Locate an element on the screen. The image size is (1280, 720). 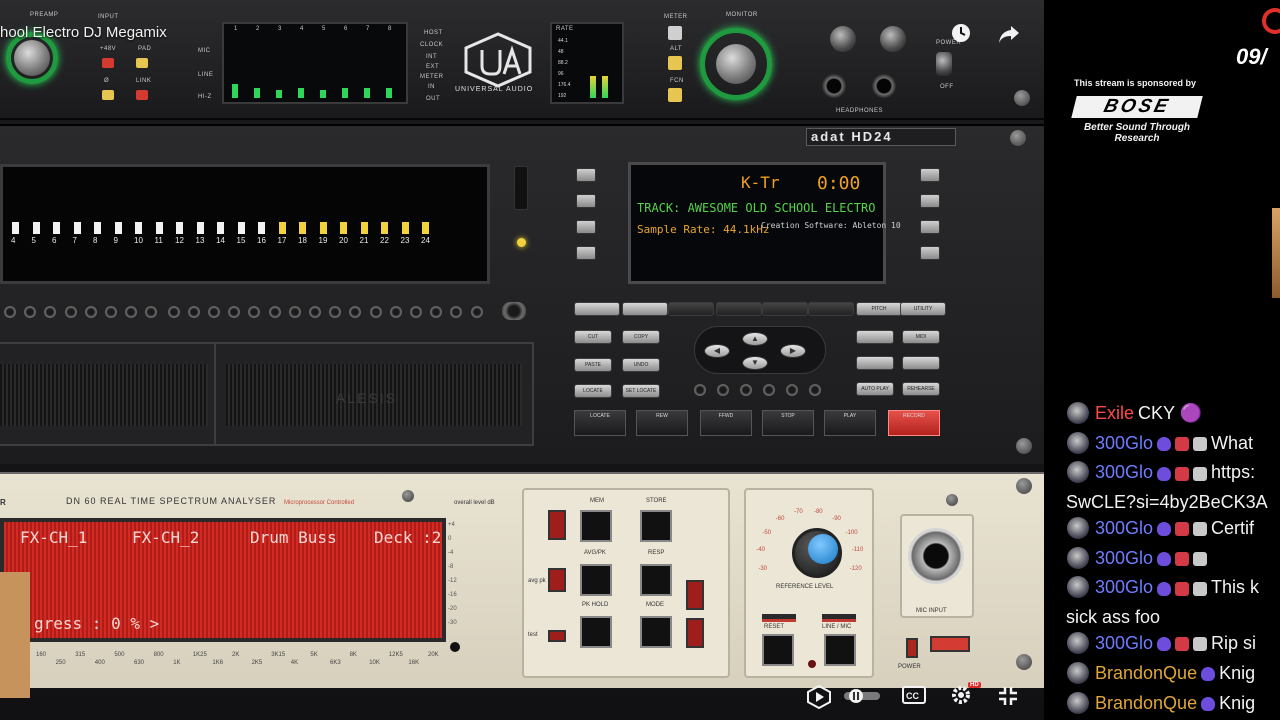
paste-button: PASTE is located at coordinates (593, 365).